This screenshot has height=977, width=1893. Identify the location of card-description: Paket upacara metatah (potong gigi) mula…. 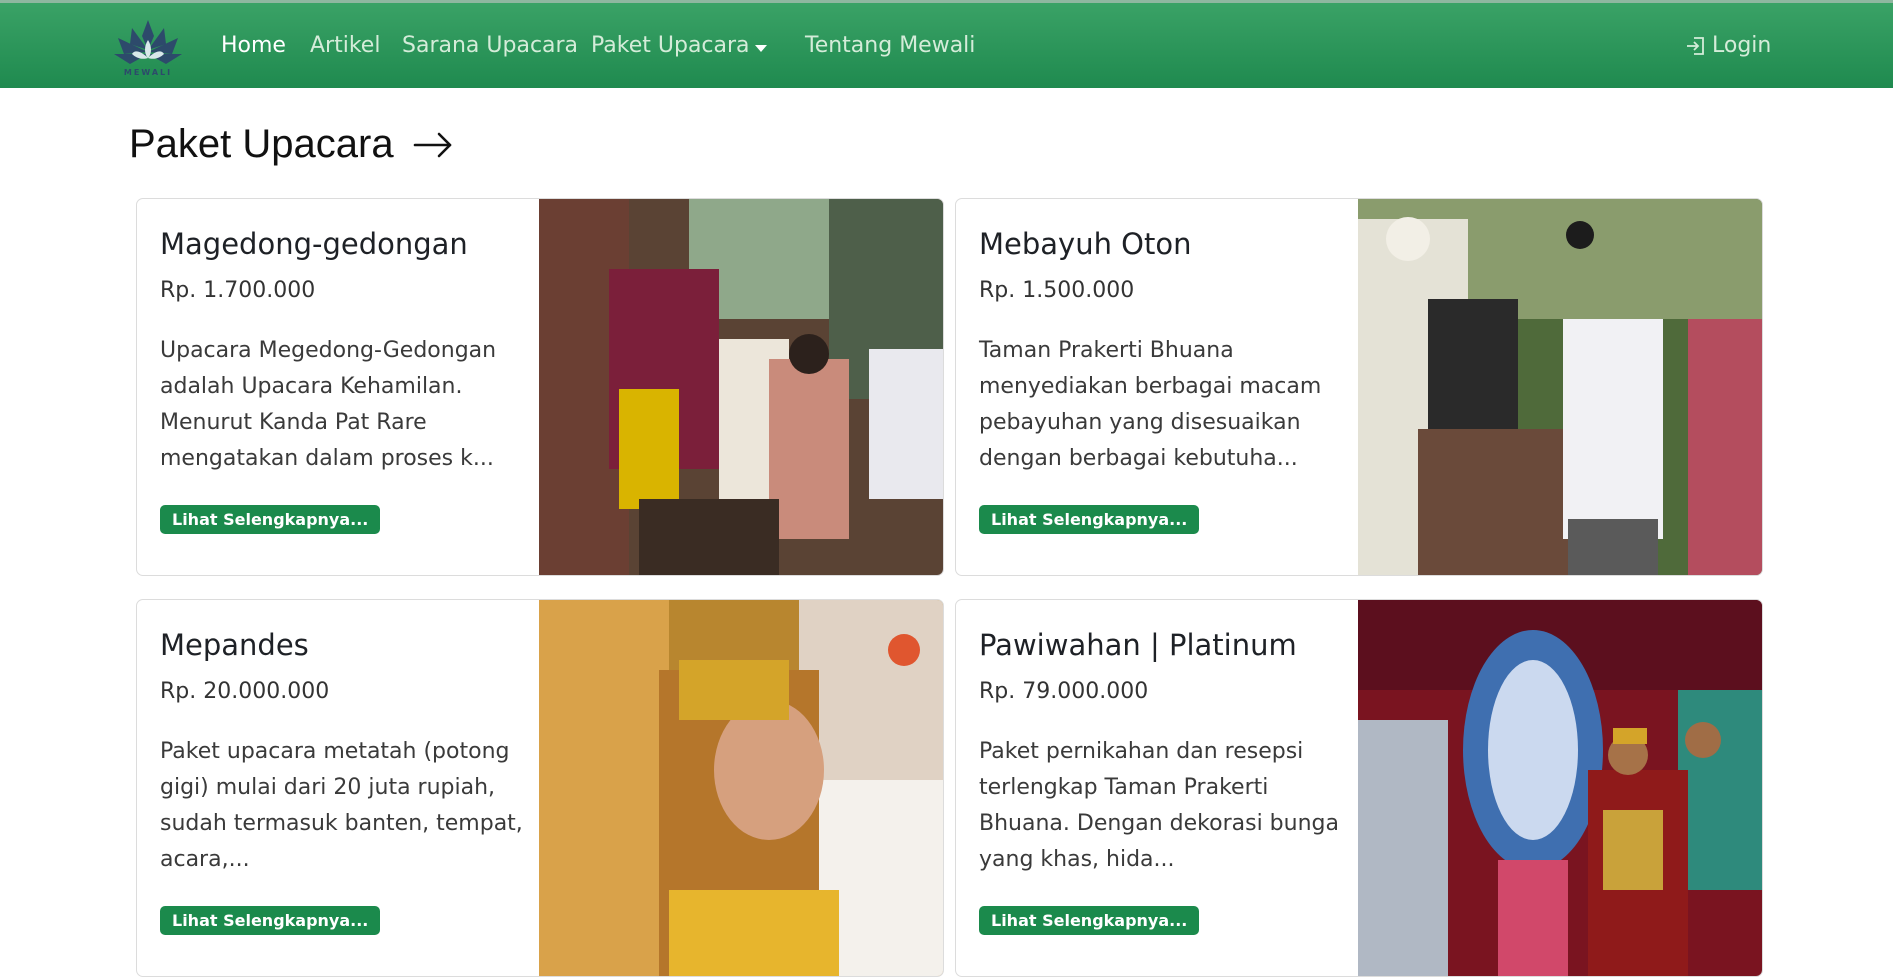
(341, 805).